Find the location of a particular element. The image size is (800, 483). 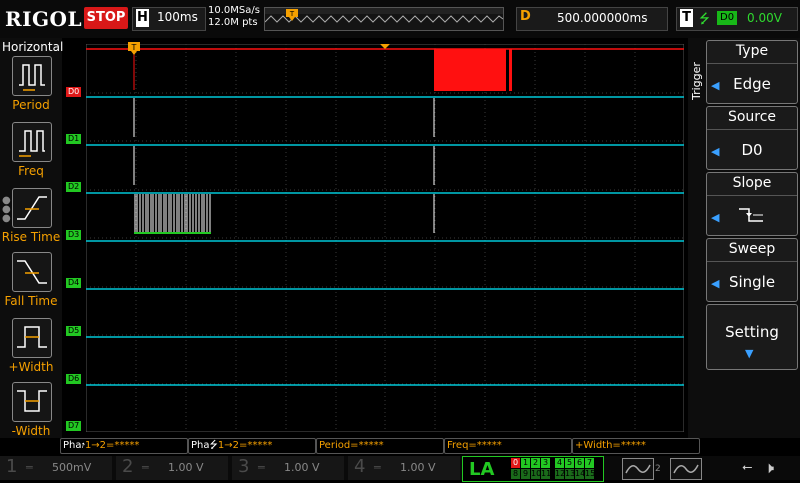

logic-analyzer-box: LA 0 1 2 3 4 5 6 7 8 9 10 11 12 13 14 15 is located at coordinates (533, 469).